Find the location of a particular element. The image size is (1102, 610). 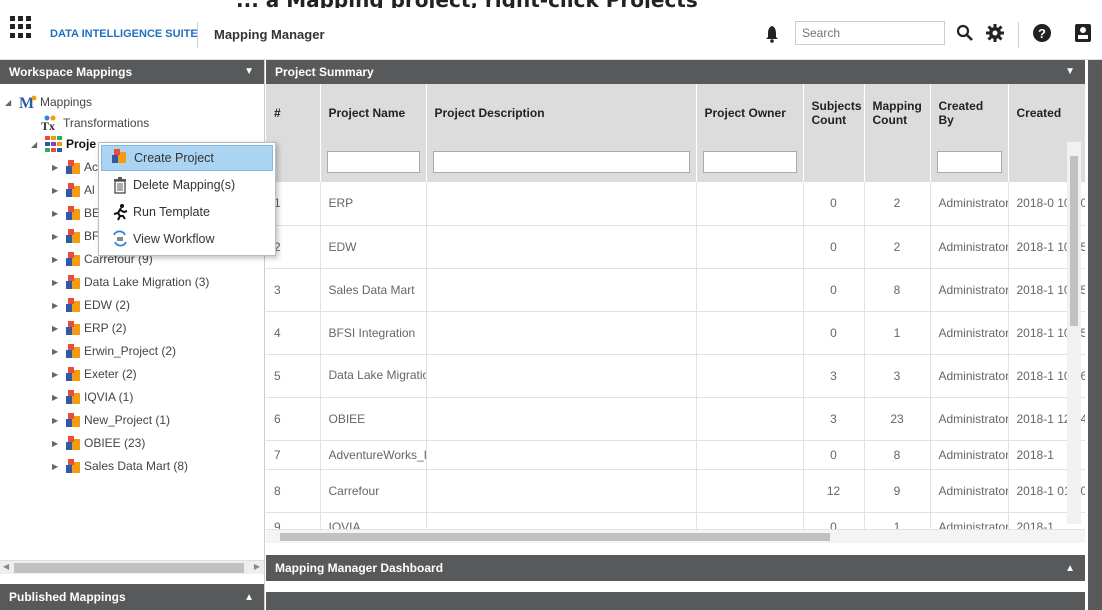

tree-root: ◢ M Mappings is located at coordinates (48, 102).